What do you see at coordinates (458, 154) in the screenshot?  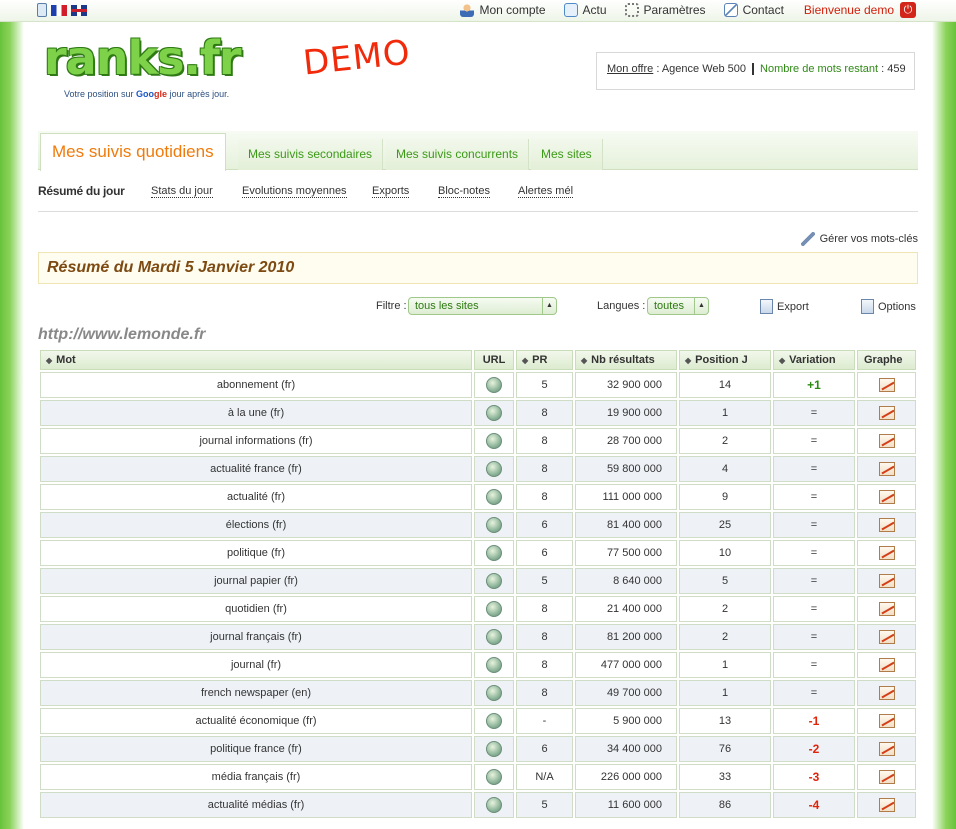 I see `tab-competitor-tracking: Mes suivis concurrents` at bounding box center [458, 154].